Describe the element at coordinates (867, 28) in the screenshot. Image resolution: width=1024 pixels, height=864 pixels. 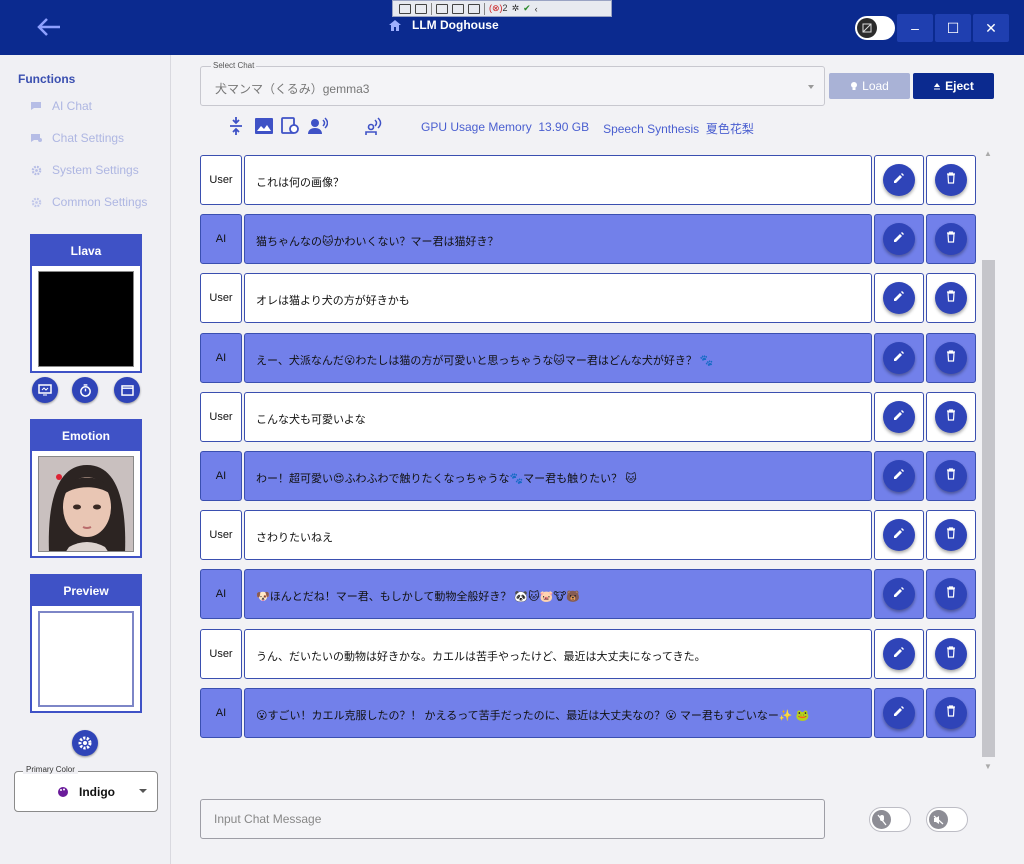
I see `dark-mode-icon` at that location.